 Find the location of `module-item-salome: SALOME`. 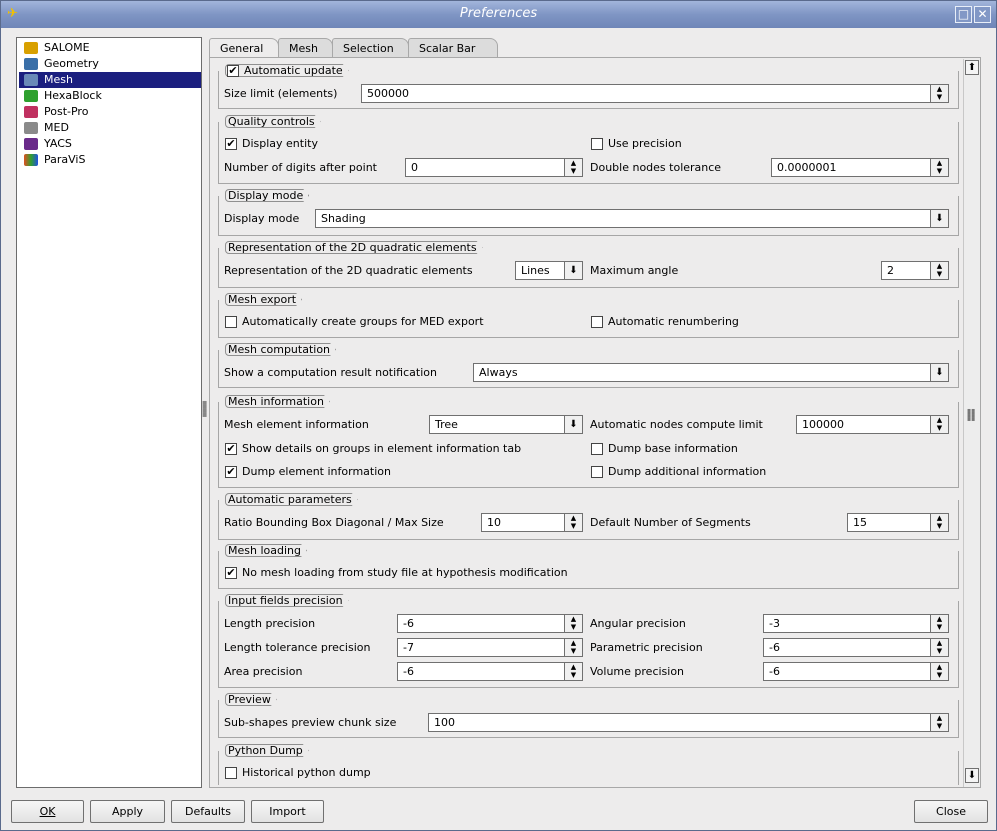

module-item-salome: SALOME is located at coordinates (110, 48).